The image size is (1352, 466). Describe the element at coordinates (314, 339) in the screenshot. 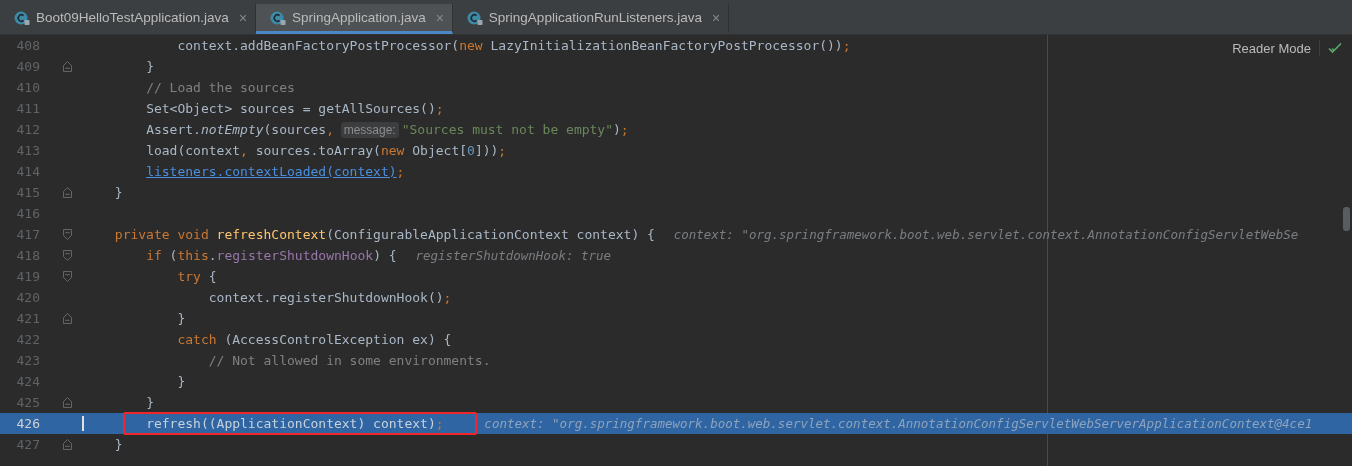

I see `code-text: catch (AccessControlException ex) {` at that location.